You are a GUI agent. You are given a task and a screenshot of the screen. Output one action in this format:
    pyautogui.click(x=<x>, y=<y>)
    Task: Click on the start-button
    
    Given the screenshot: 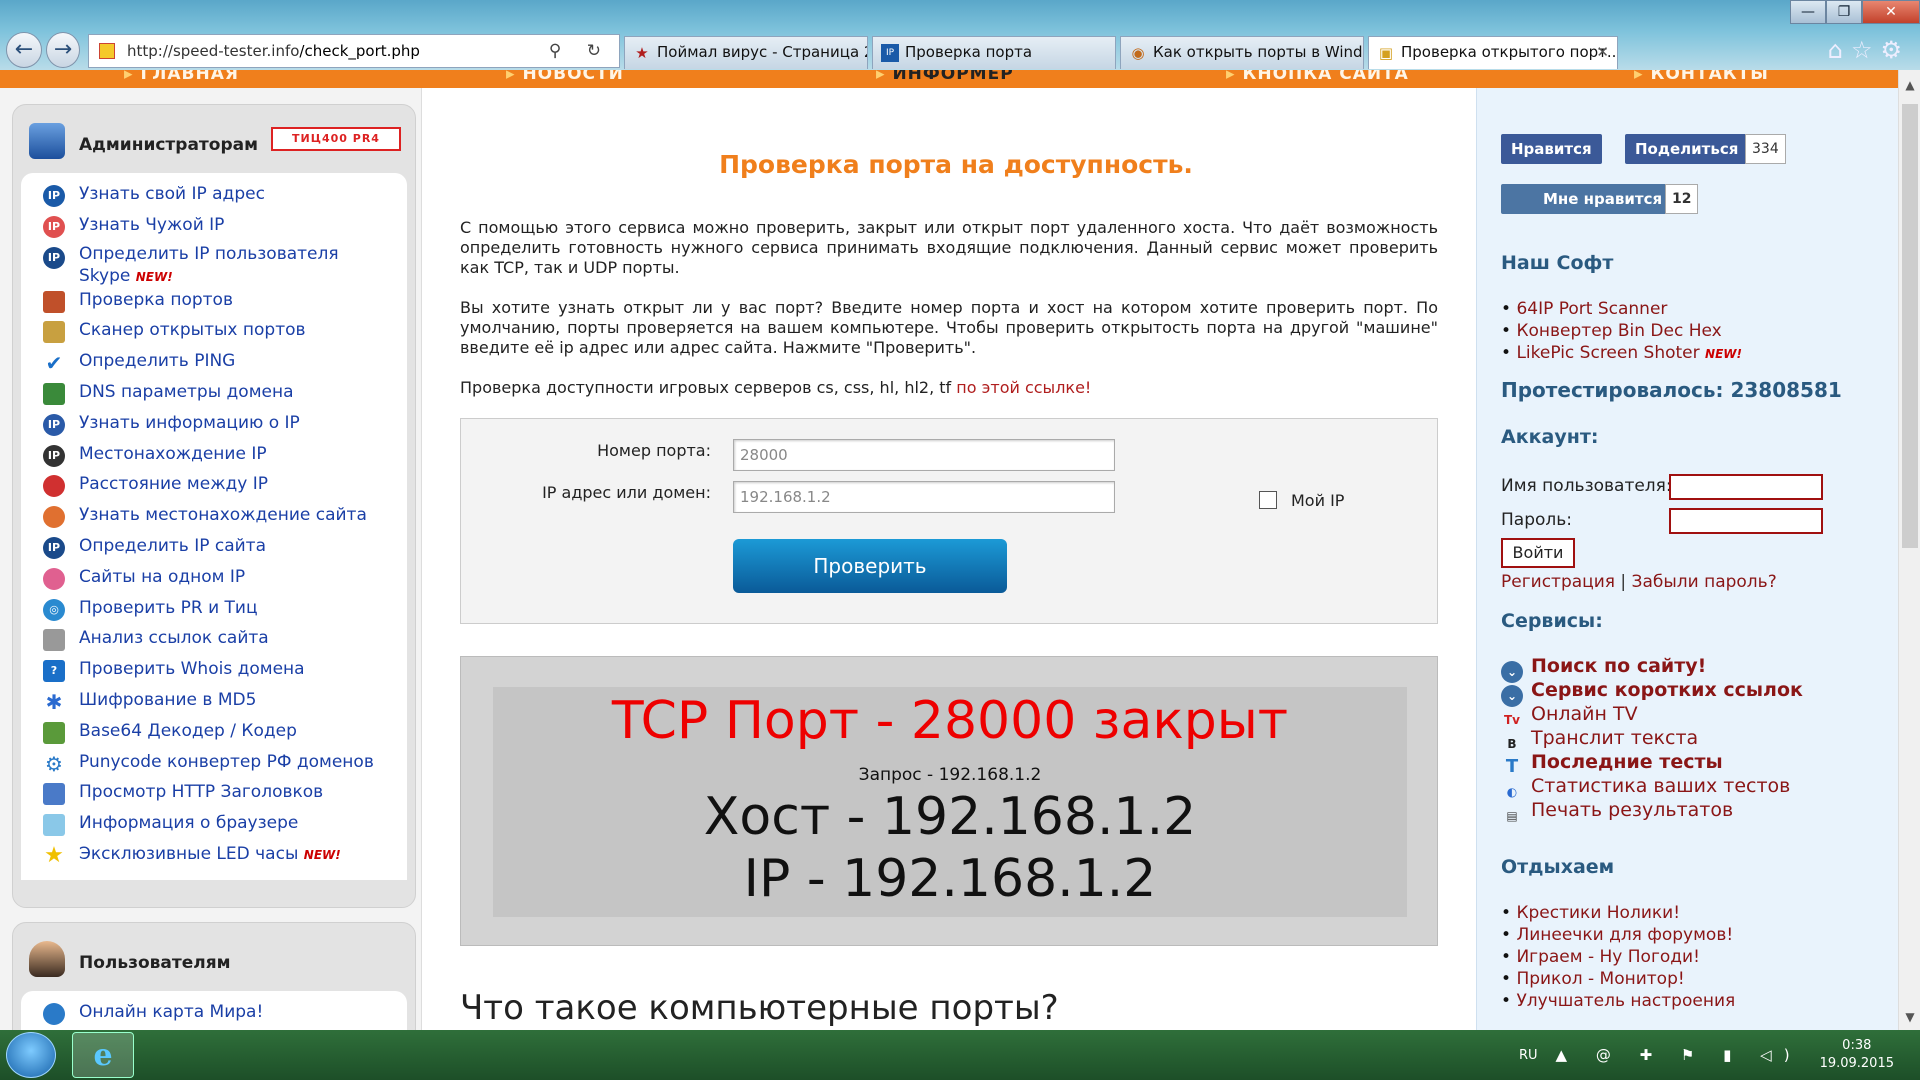 What is the action you would take?
    pyautogui.click(x=31, y=1055)
    